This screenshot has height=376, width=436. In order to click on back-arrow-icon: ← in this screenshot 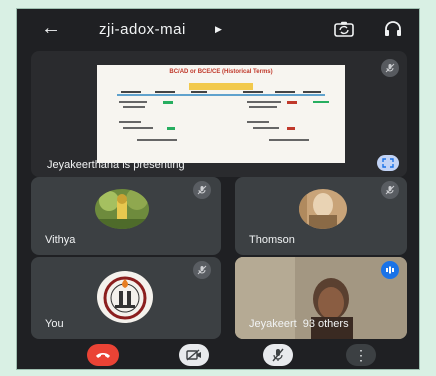, I will do `click(51, 28)`.